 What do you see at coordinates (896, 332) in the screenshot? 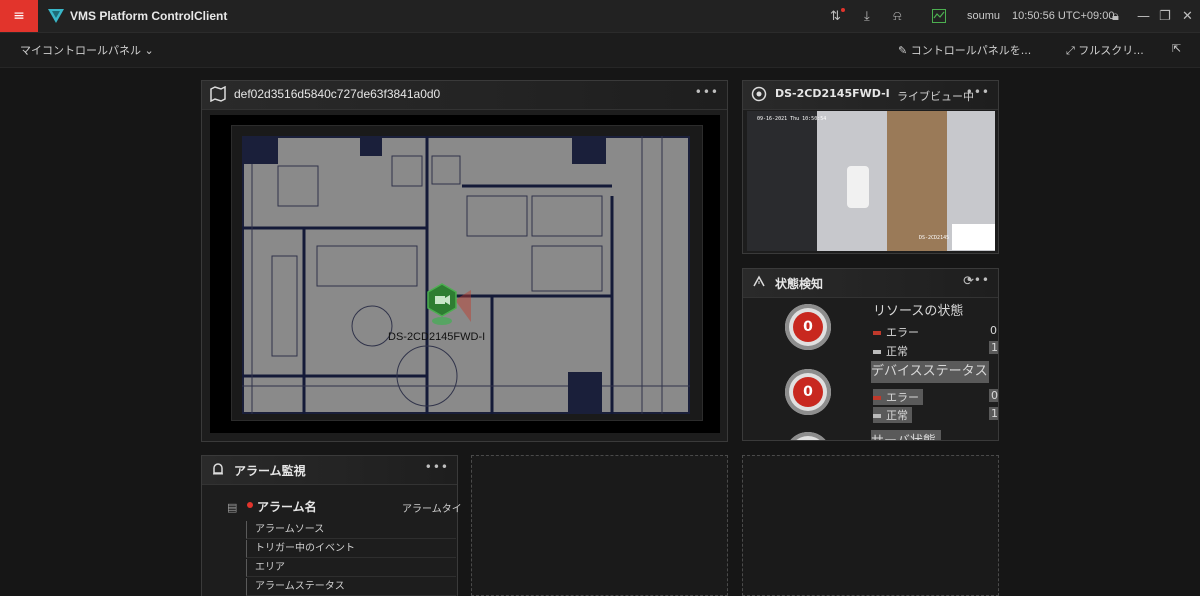
I see `resource-error: エラー` at bounding box center [896, 332].